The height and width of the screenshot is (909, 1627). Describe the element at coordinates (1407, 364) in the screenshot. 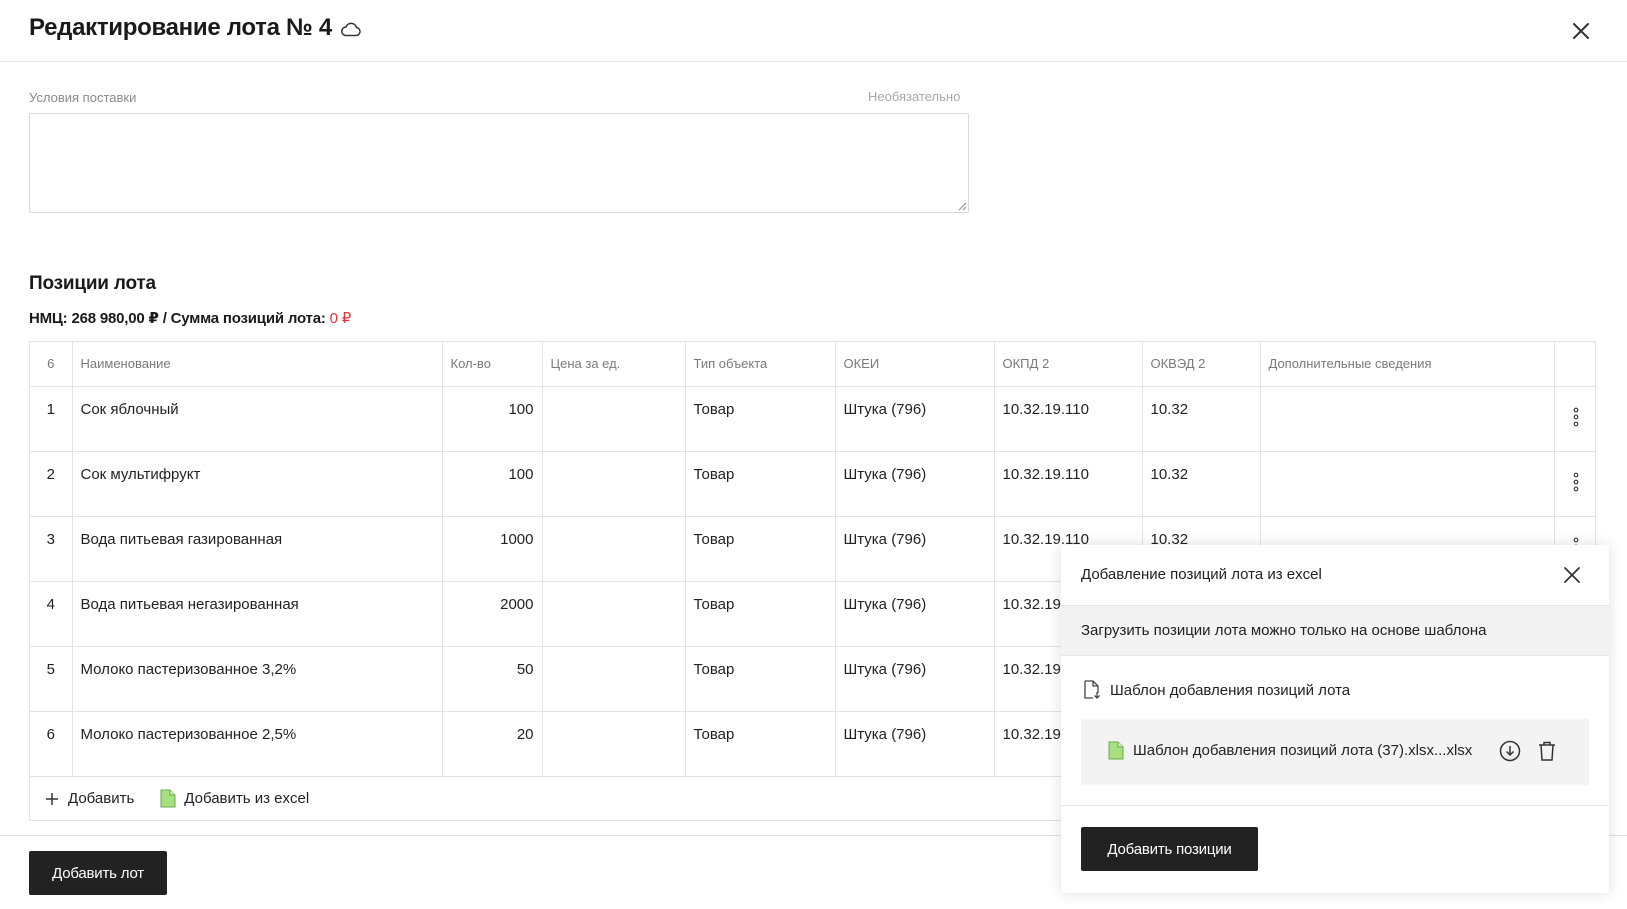

I see `col-extra: Дополнительные сведения` at that location.